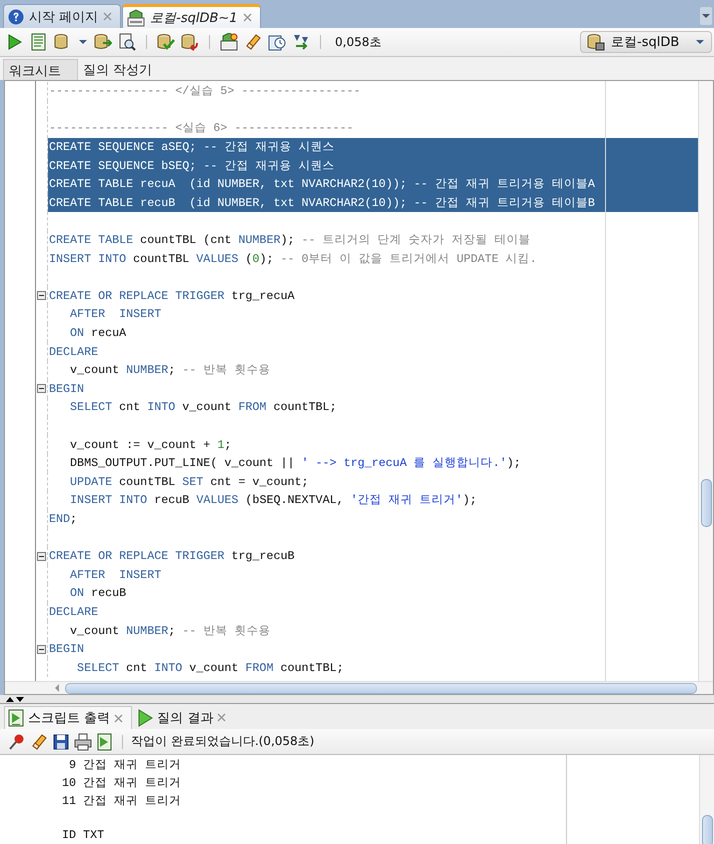 The image size is (714, 844). Describe the element at coordinates (103, 42) in the screenshot. I see `database-arrow-icon` at that location.